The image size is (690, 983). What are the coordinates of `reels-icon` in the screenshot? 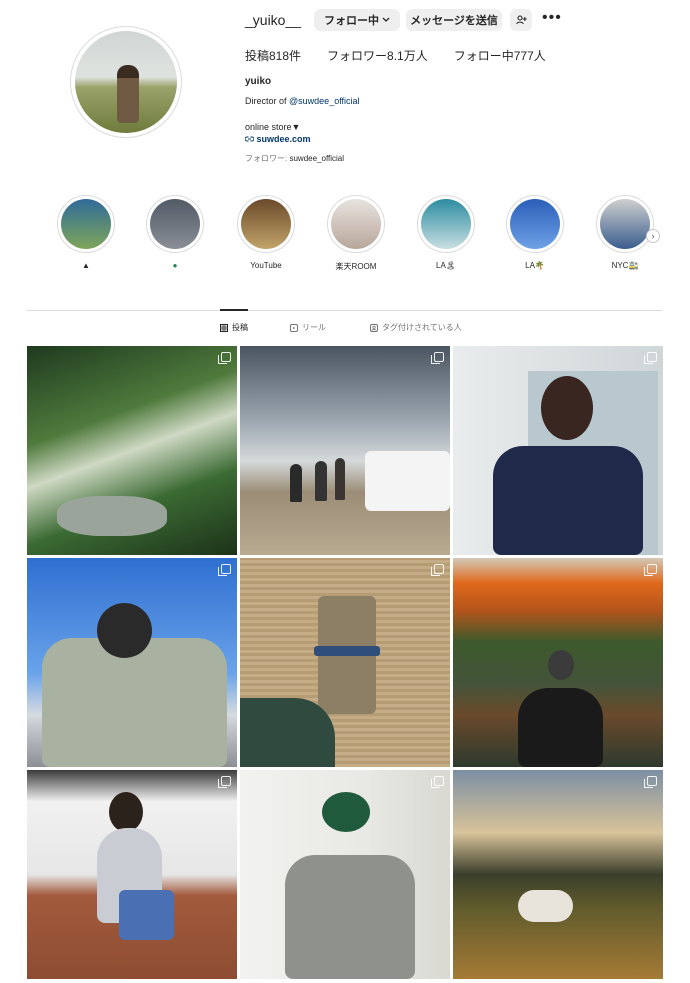 It's located at (294, 327).